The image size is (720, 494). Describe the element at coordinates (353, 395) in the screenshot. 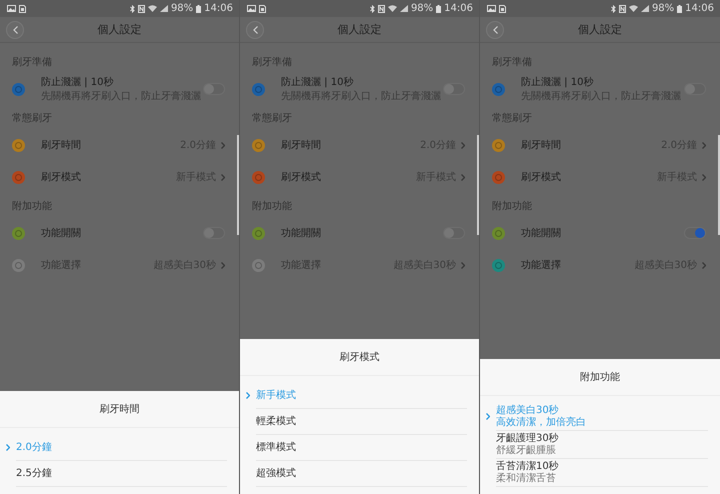

I see `option-item: 新手模式` at that location.